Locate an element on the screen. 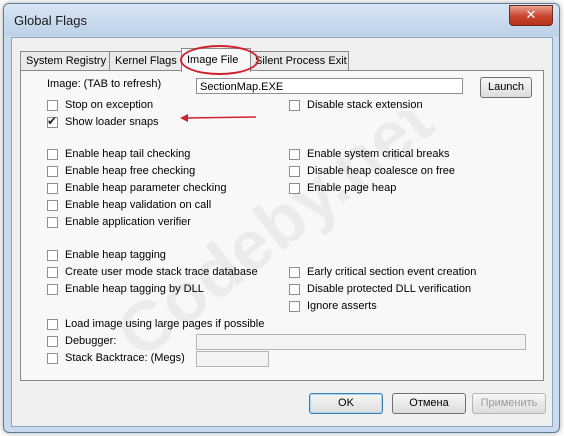  tab-label: Silent Process Exit is located at coordinates (301, 61).